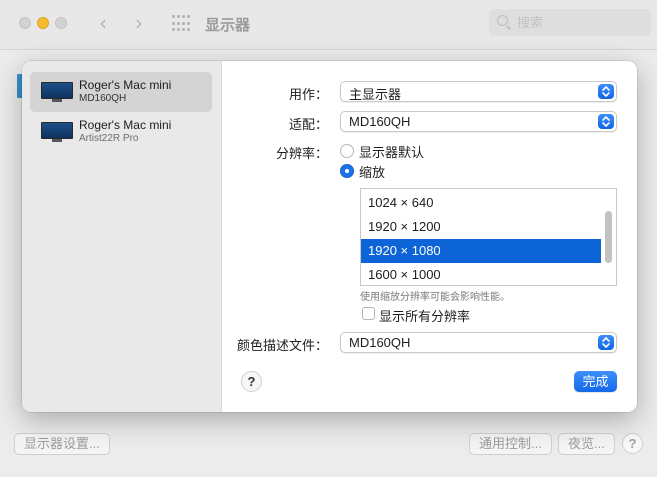  What do you see at coordinates (425, 316) in the screenshot?
I see `show-all-resolutions-label: 显示所有分辨率` at bounding box center [425, 316].